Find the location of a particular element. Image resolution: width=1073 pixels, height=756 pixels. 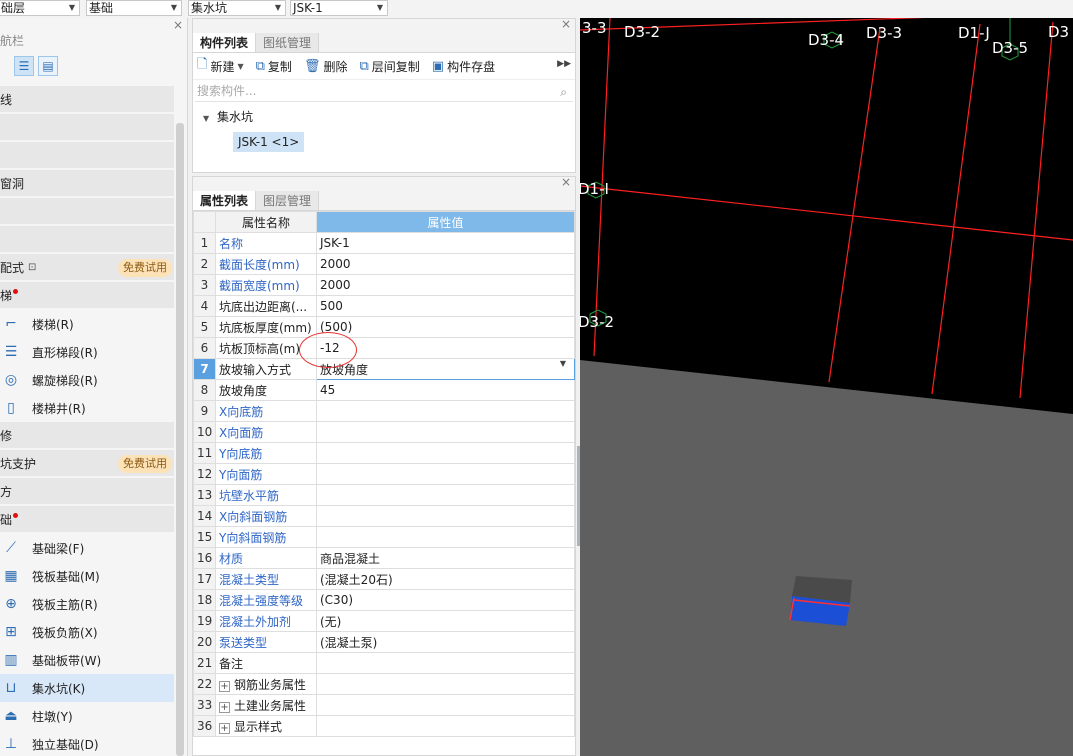

property-row: 19 混凝土外加剂 (无) is located at coordinates (384, 621).